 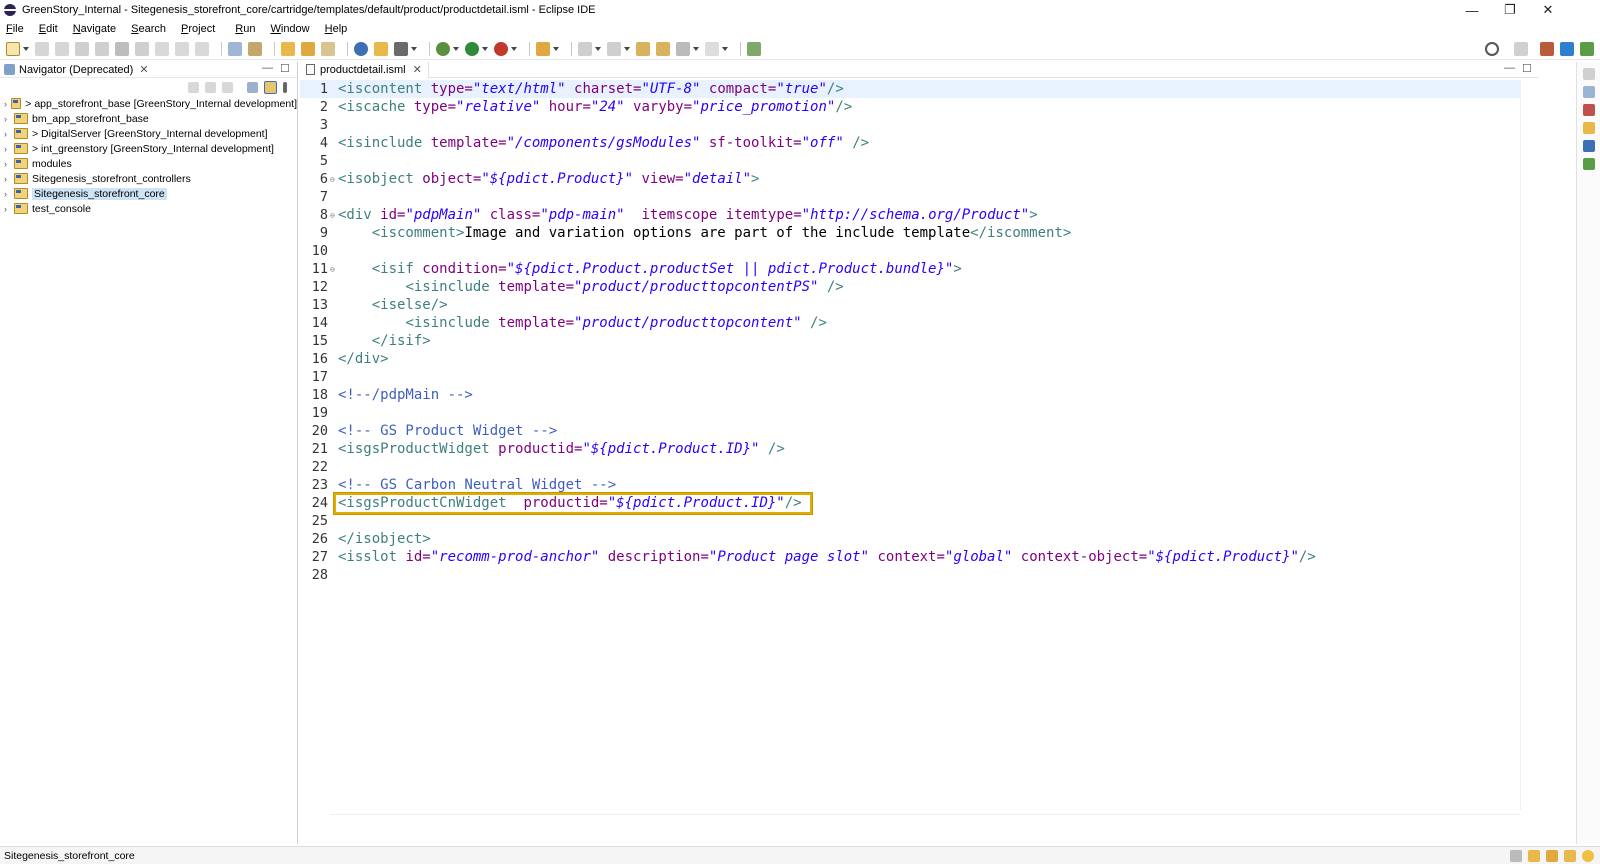 I want to click on code-line: 28, so click(x=910, y=575).